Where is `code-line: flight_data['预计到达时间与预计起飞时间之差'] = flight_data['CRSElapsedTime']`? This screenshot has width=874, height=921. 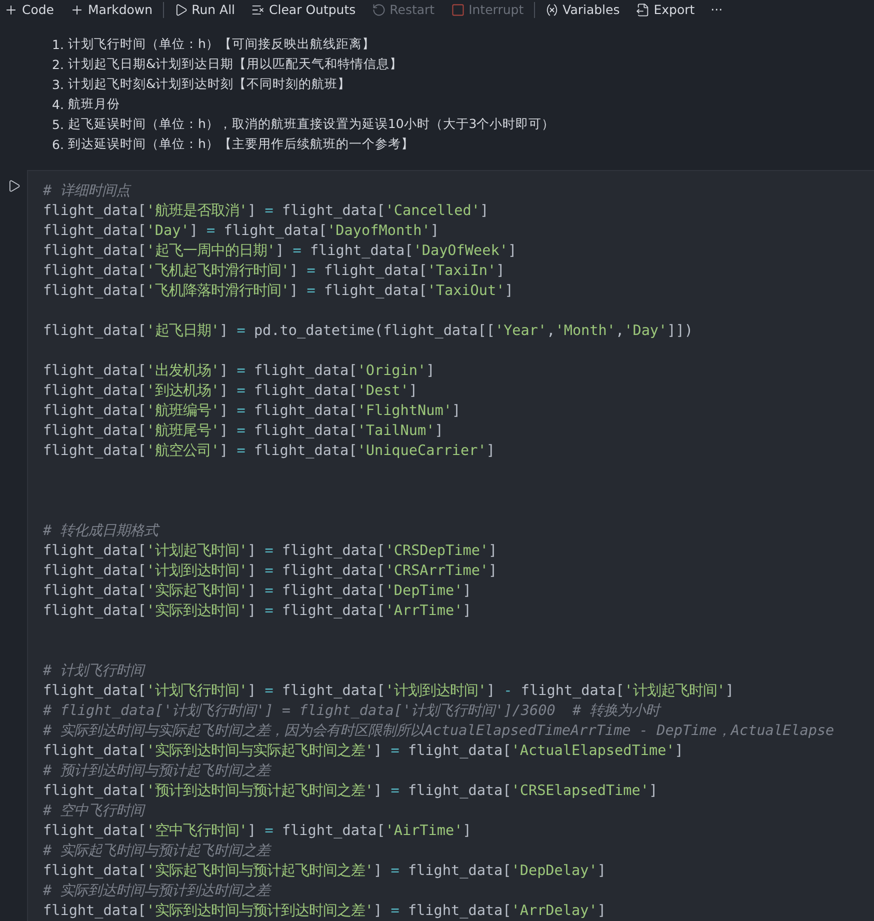 code-line: flight_data['预计到达时间与预计起飞时间之差'] = flight_data['CRSElapsedTime'] is located at coordinates (351, 791).